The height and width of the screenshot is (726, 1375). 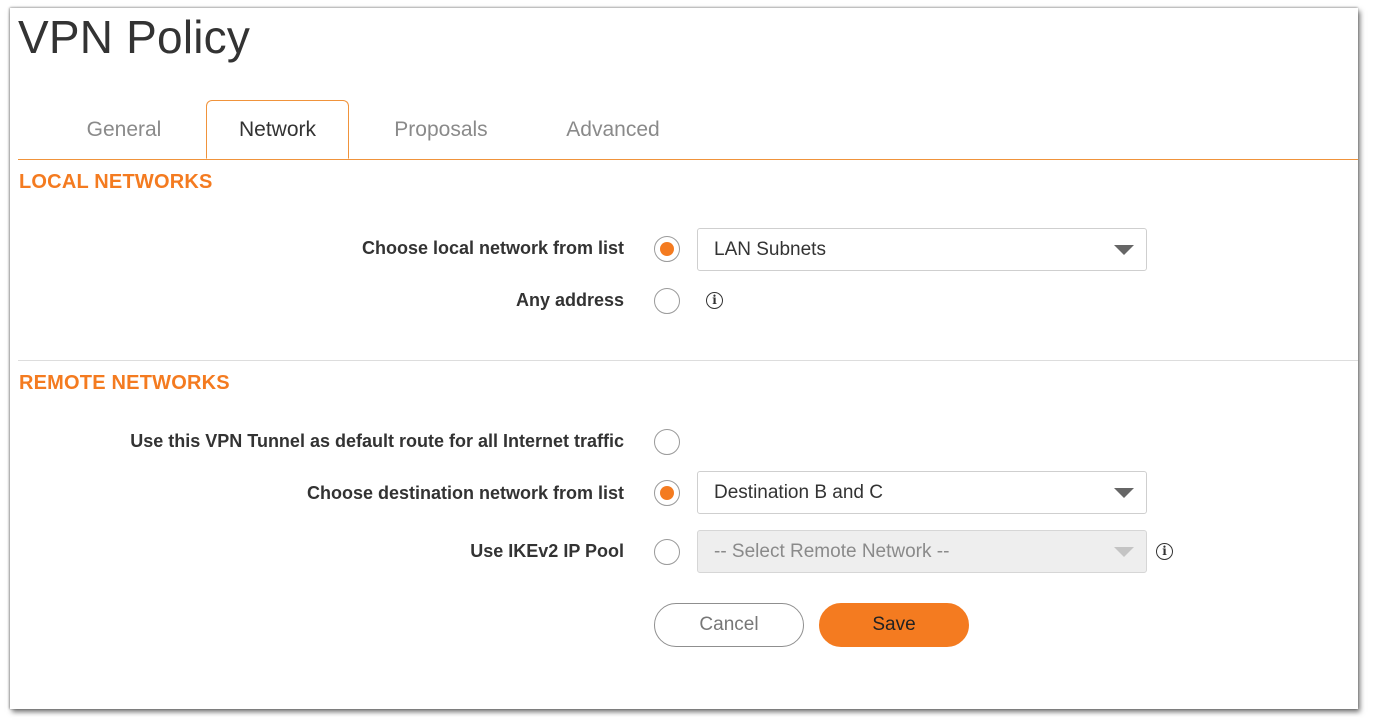 I want to click on remote-network-select: -- Select Remote Network --, so click(x=922, y=551).